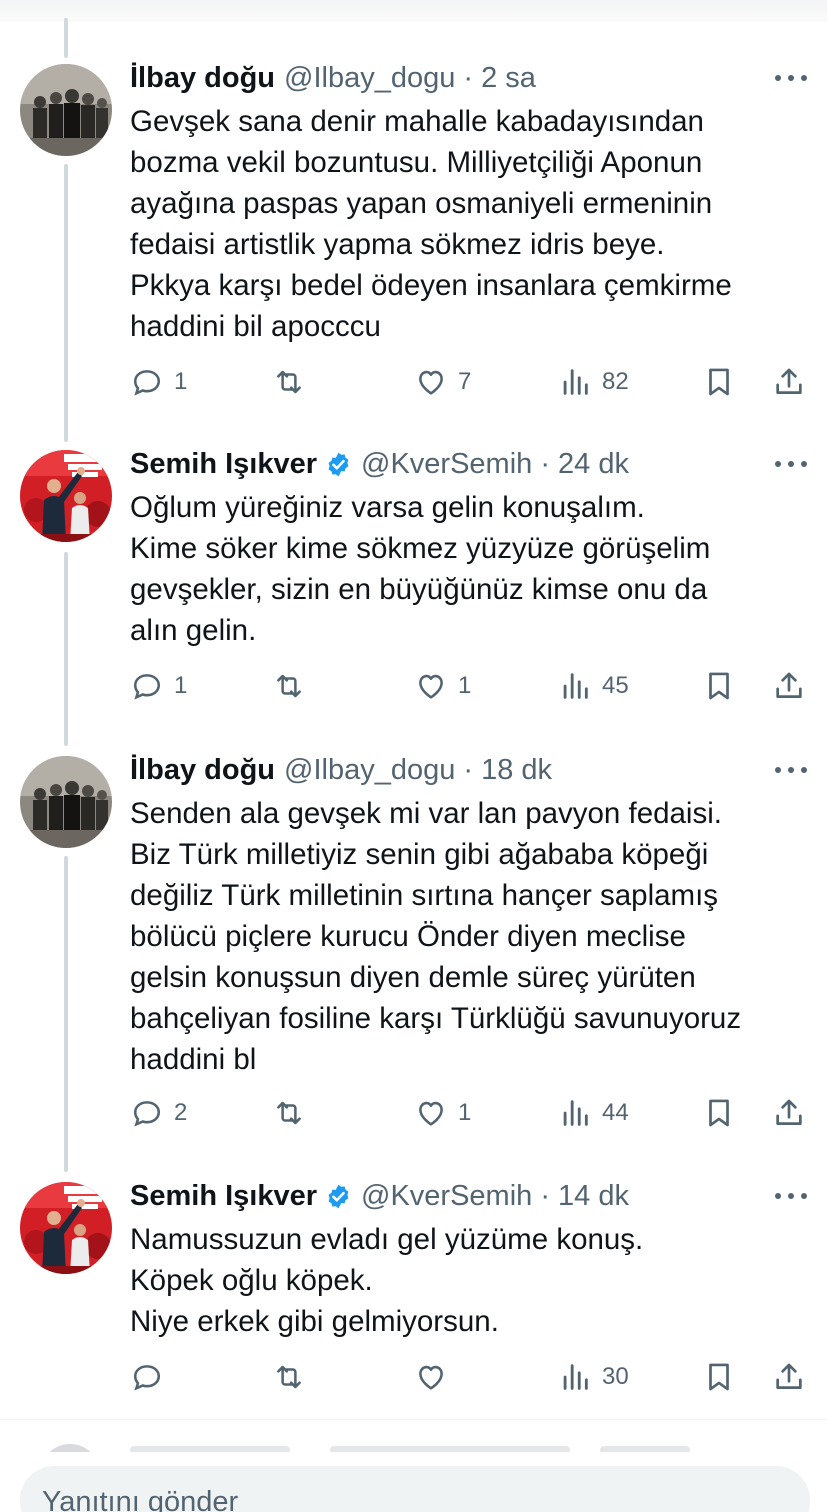 This screenshot has height=1512, width=827. I want to click on author-handle-time: @KverSemih · 24 dk, so click(495, 464).